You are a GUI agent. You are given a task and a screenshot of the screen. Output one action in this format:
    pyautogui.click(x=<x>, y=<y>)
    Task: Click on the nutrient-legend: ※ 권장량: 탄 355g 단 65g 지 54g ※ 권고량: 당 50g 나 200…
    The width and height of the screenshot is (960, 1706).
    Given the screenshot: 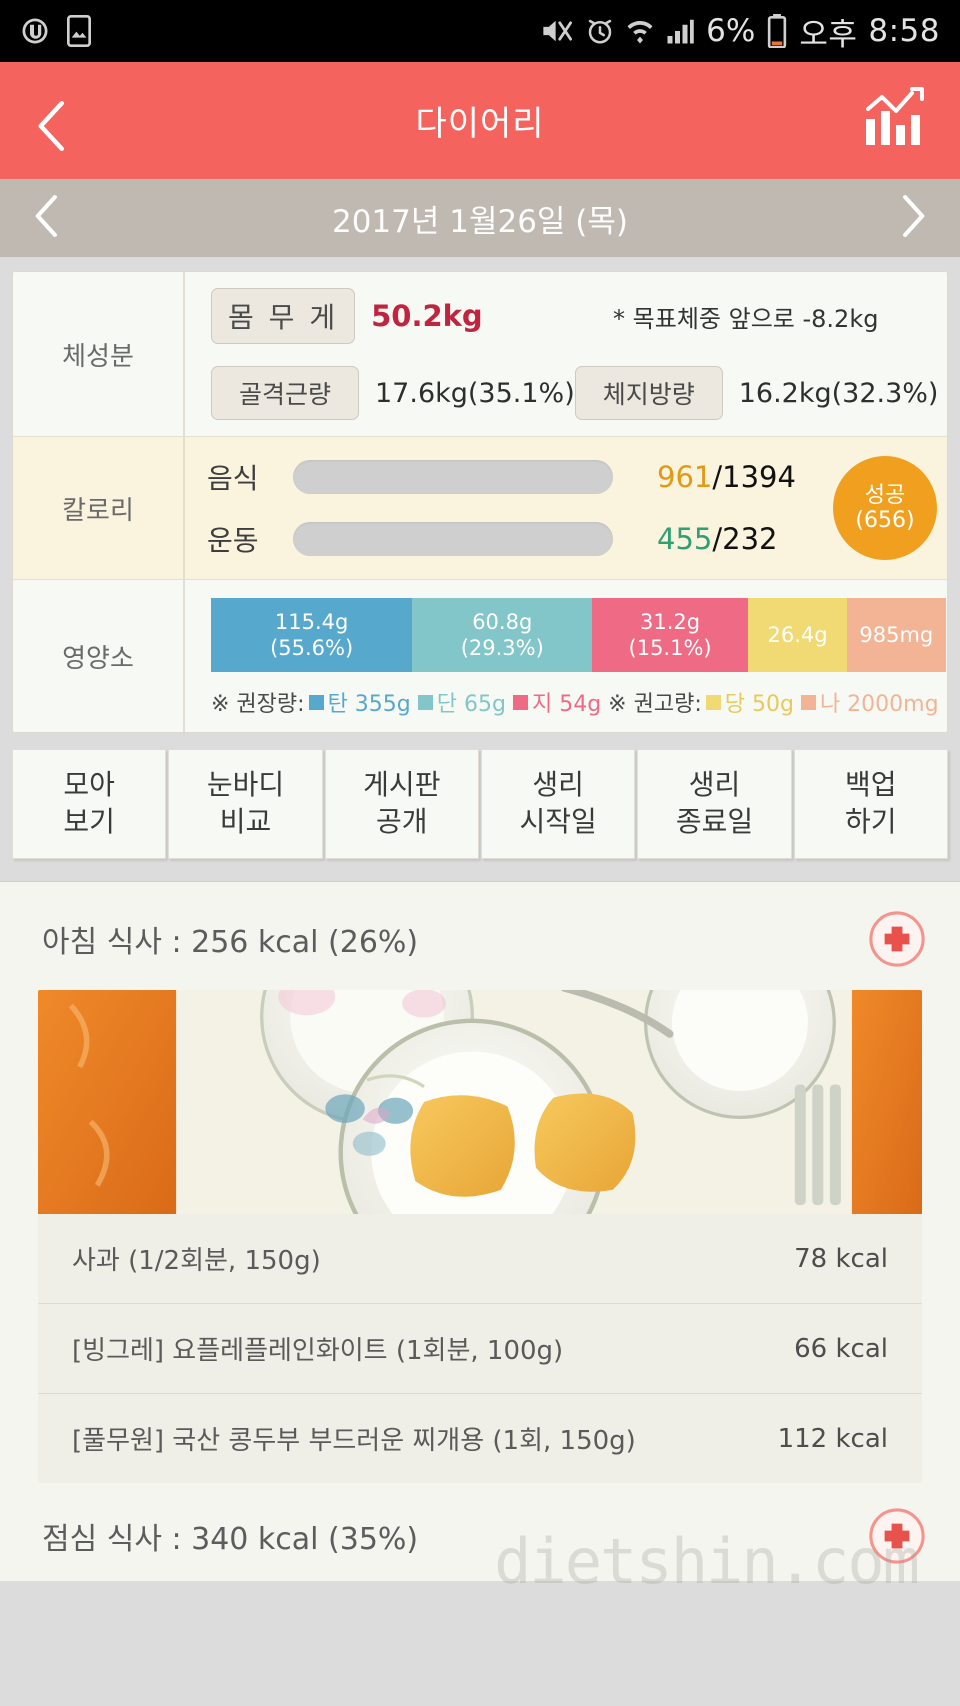 What is the action you would take?
    pyautogui.click(x=578, y=702)
    